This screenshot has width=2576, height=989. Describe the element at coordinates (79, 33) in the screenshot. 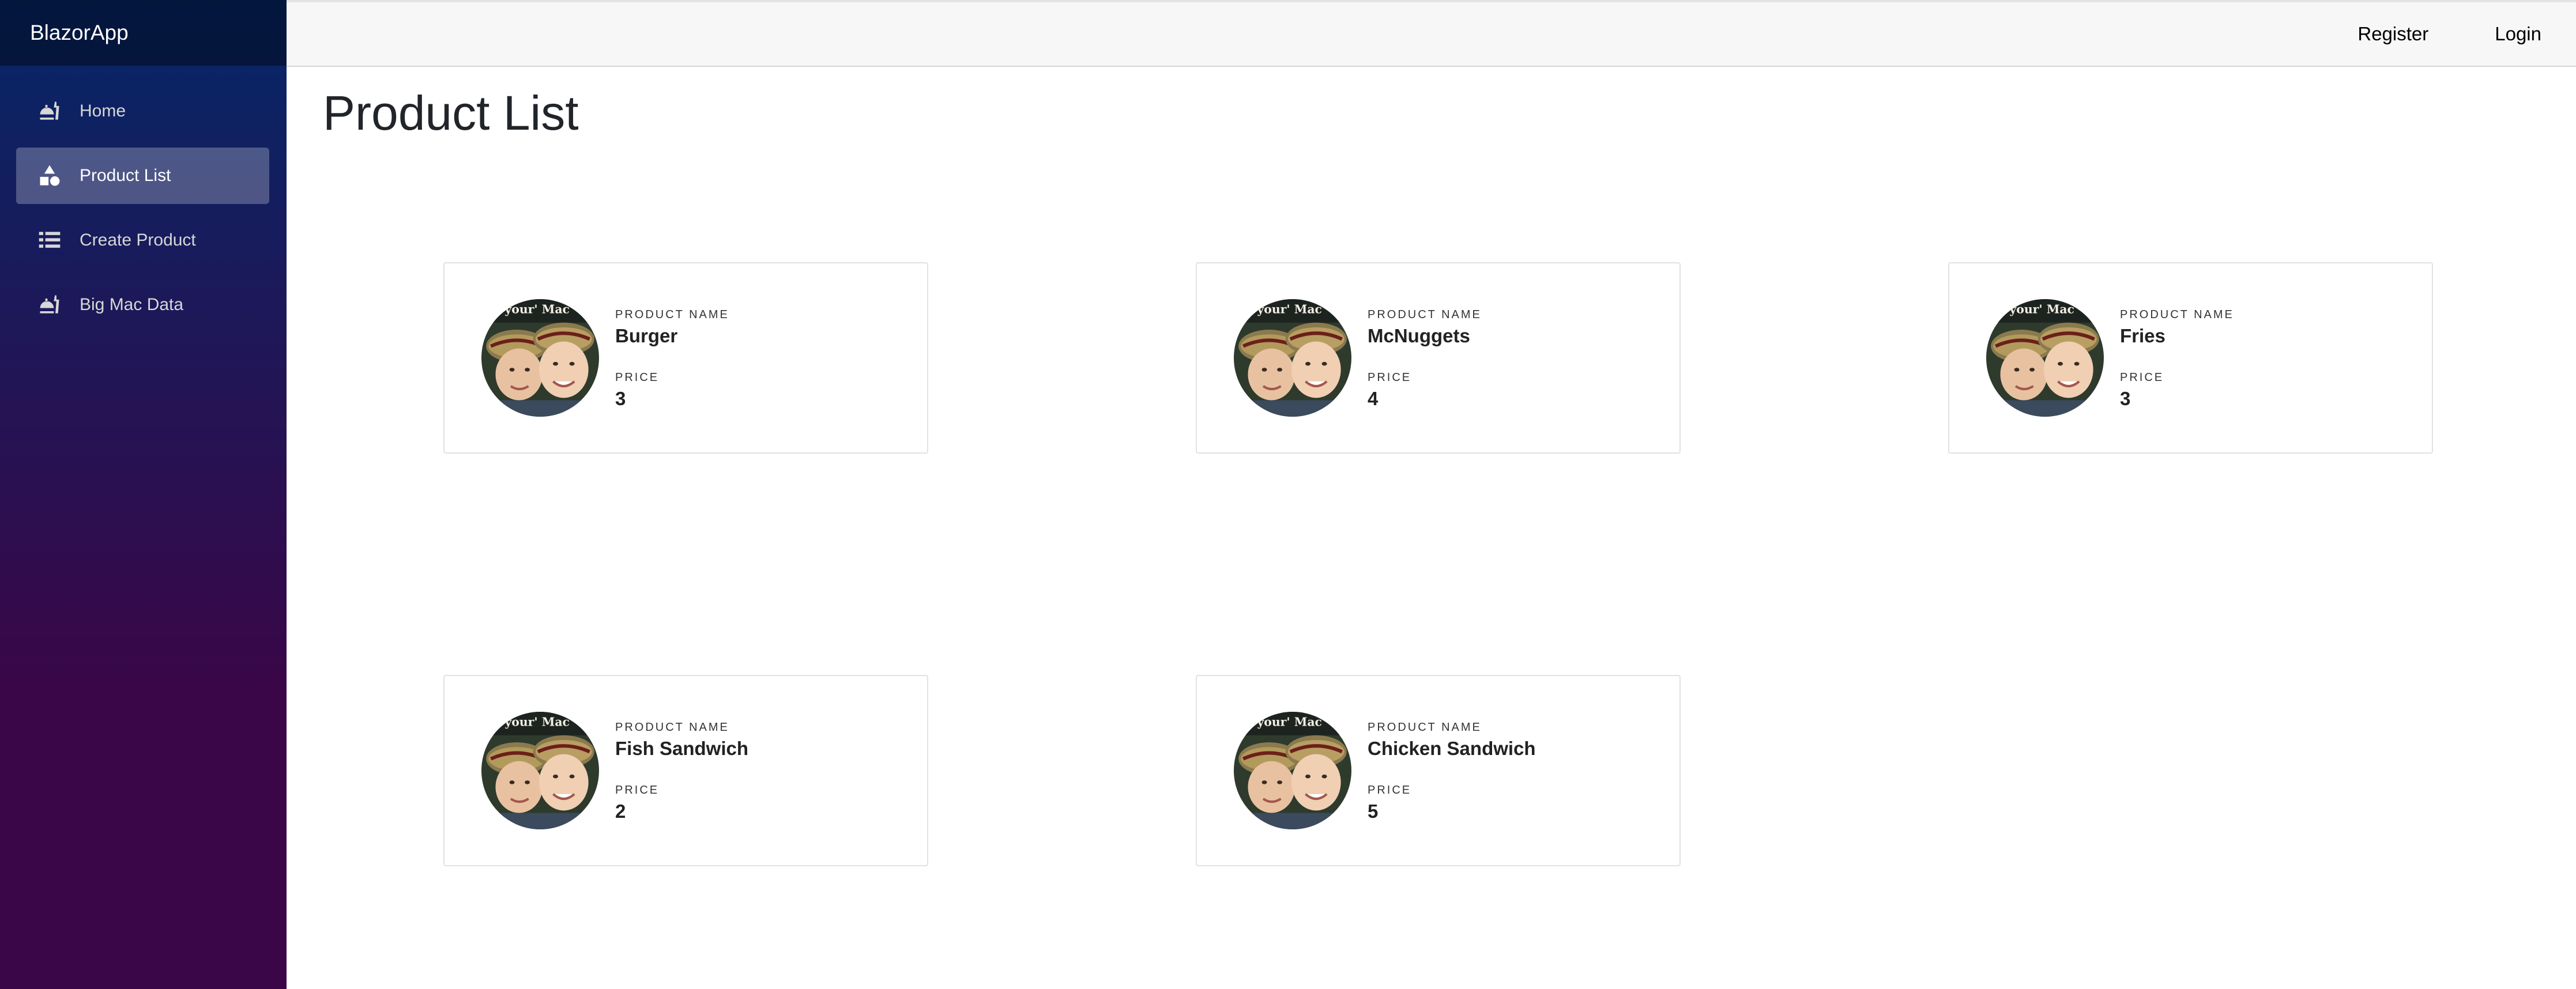

I see `brand-link: BlazorApp` at that location.